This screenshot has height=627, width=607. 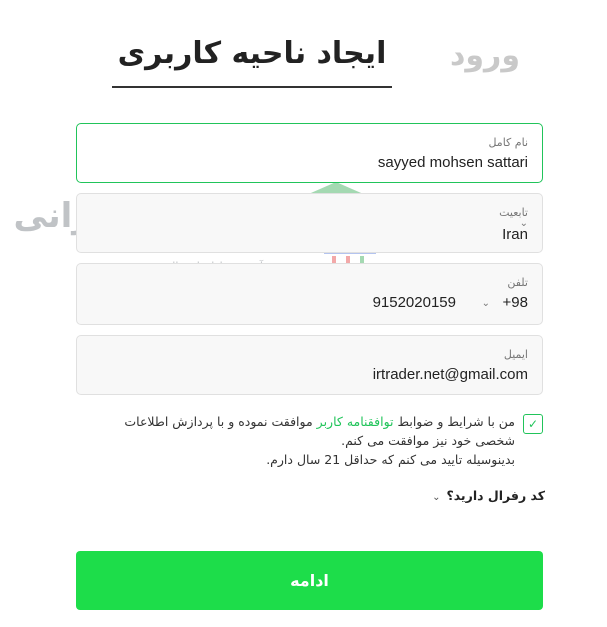 What do you see at coordinates (495, 495) in the screenshot?
I see `referral-label: کد رفرال دارید؟` at bounding box center [495, 495].